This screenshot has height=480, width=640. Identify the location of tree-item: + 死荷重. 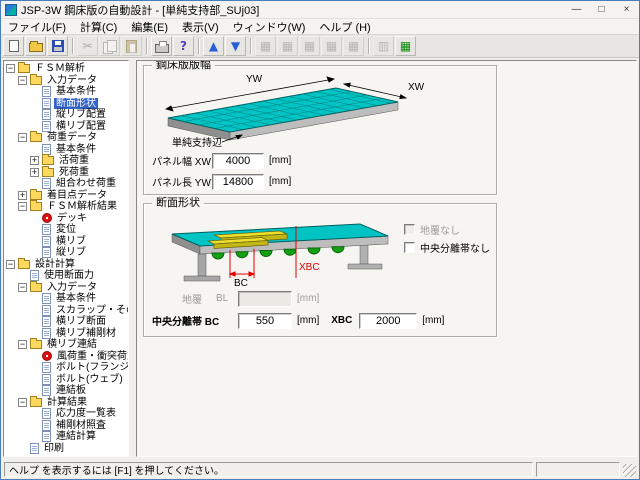
(66, 172).